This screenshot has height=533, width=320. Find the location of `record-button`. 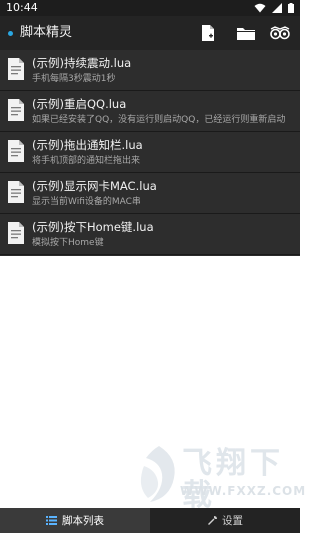

record-button is located at coordinates (280, 33).